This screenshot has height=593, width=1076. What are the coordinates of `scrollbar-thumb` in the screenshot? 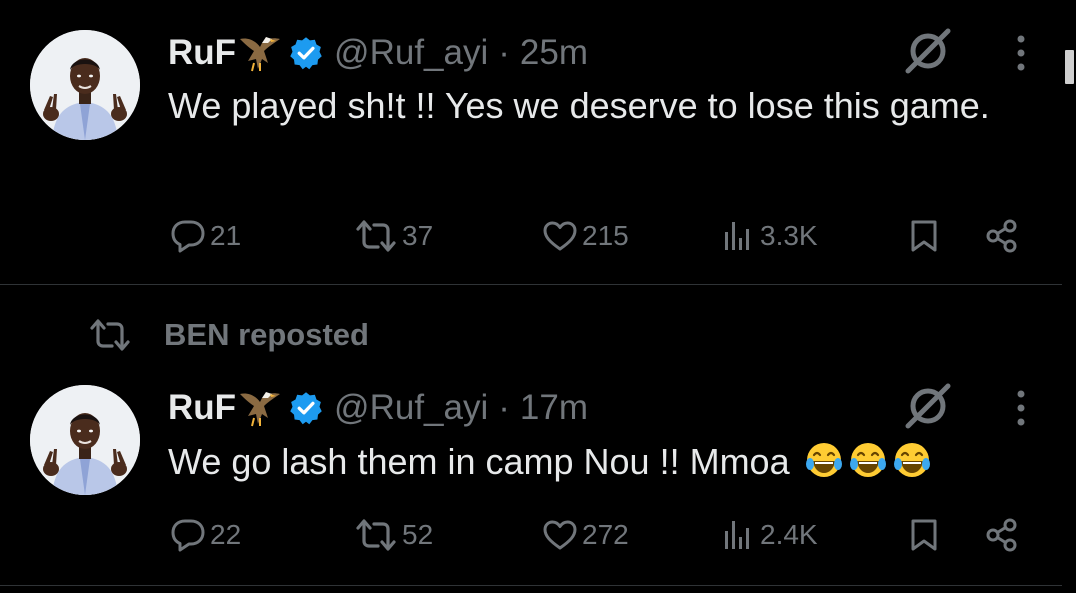 It's located at (1069, 67).